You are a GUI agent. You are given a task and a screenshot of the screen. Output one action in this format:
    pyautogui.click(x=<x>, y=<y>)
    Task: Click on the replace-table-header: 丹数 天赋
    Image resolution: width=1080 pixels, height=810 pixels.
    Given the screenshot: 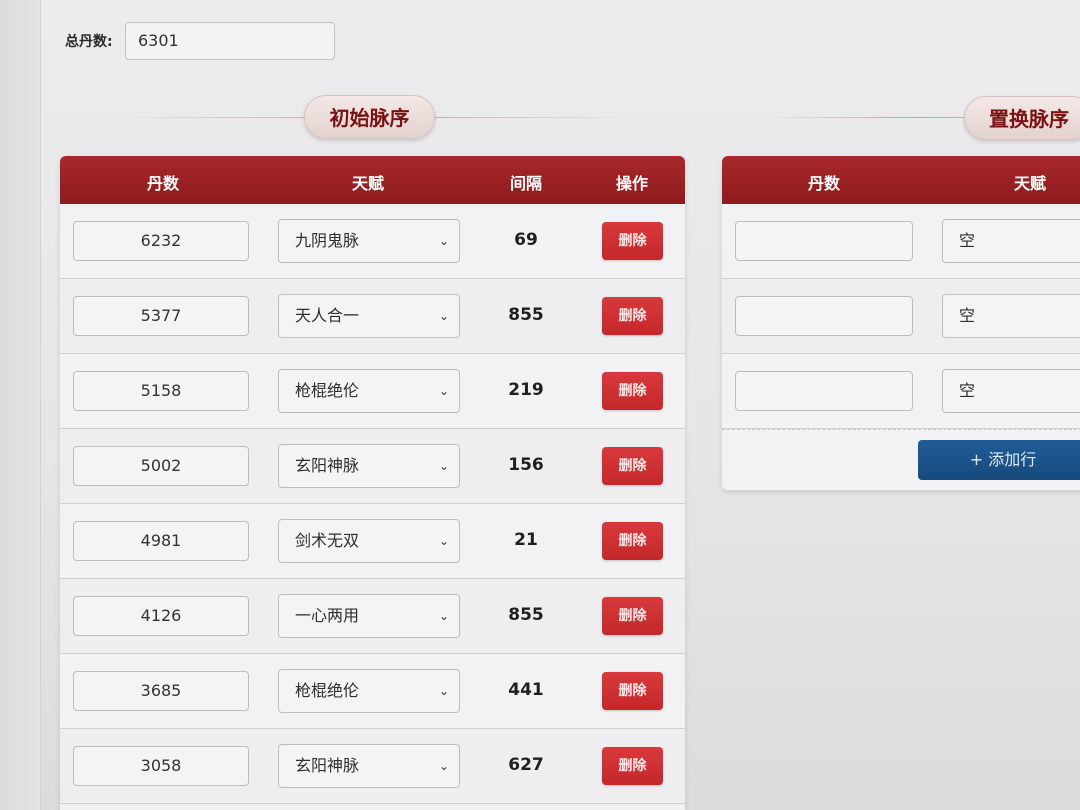 What is the action you would take?
    pyautogui.click(x=901, y=180)
    